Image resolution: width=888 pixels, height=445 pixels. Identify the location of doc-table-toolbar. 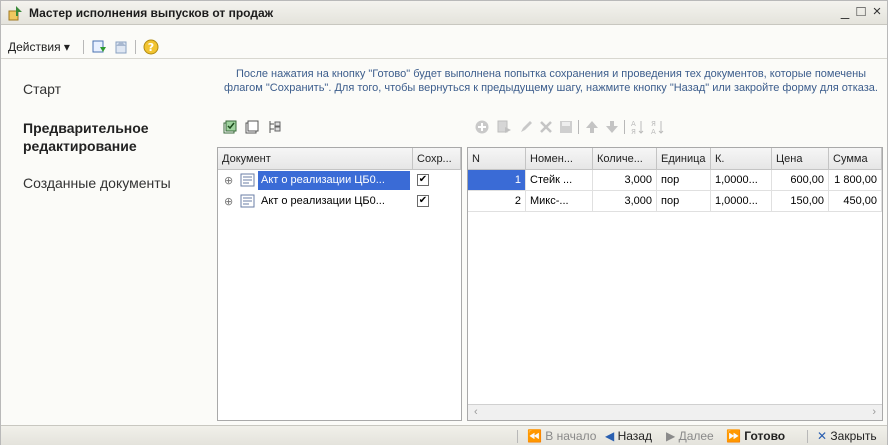
(262, 129).